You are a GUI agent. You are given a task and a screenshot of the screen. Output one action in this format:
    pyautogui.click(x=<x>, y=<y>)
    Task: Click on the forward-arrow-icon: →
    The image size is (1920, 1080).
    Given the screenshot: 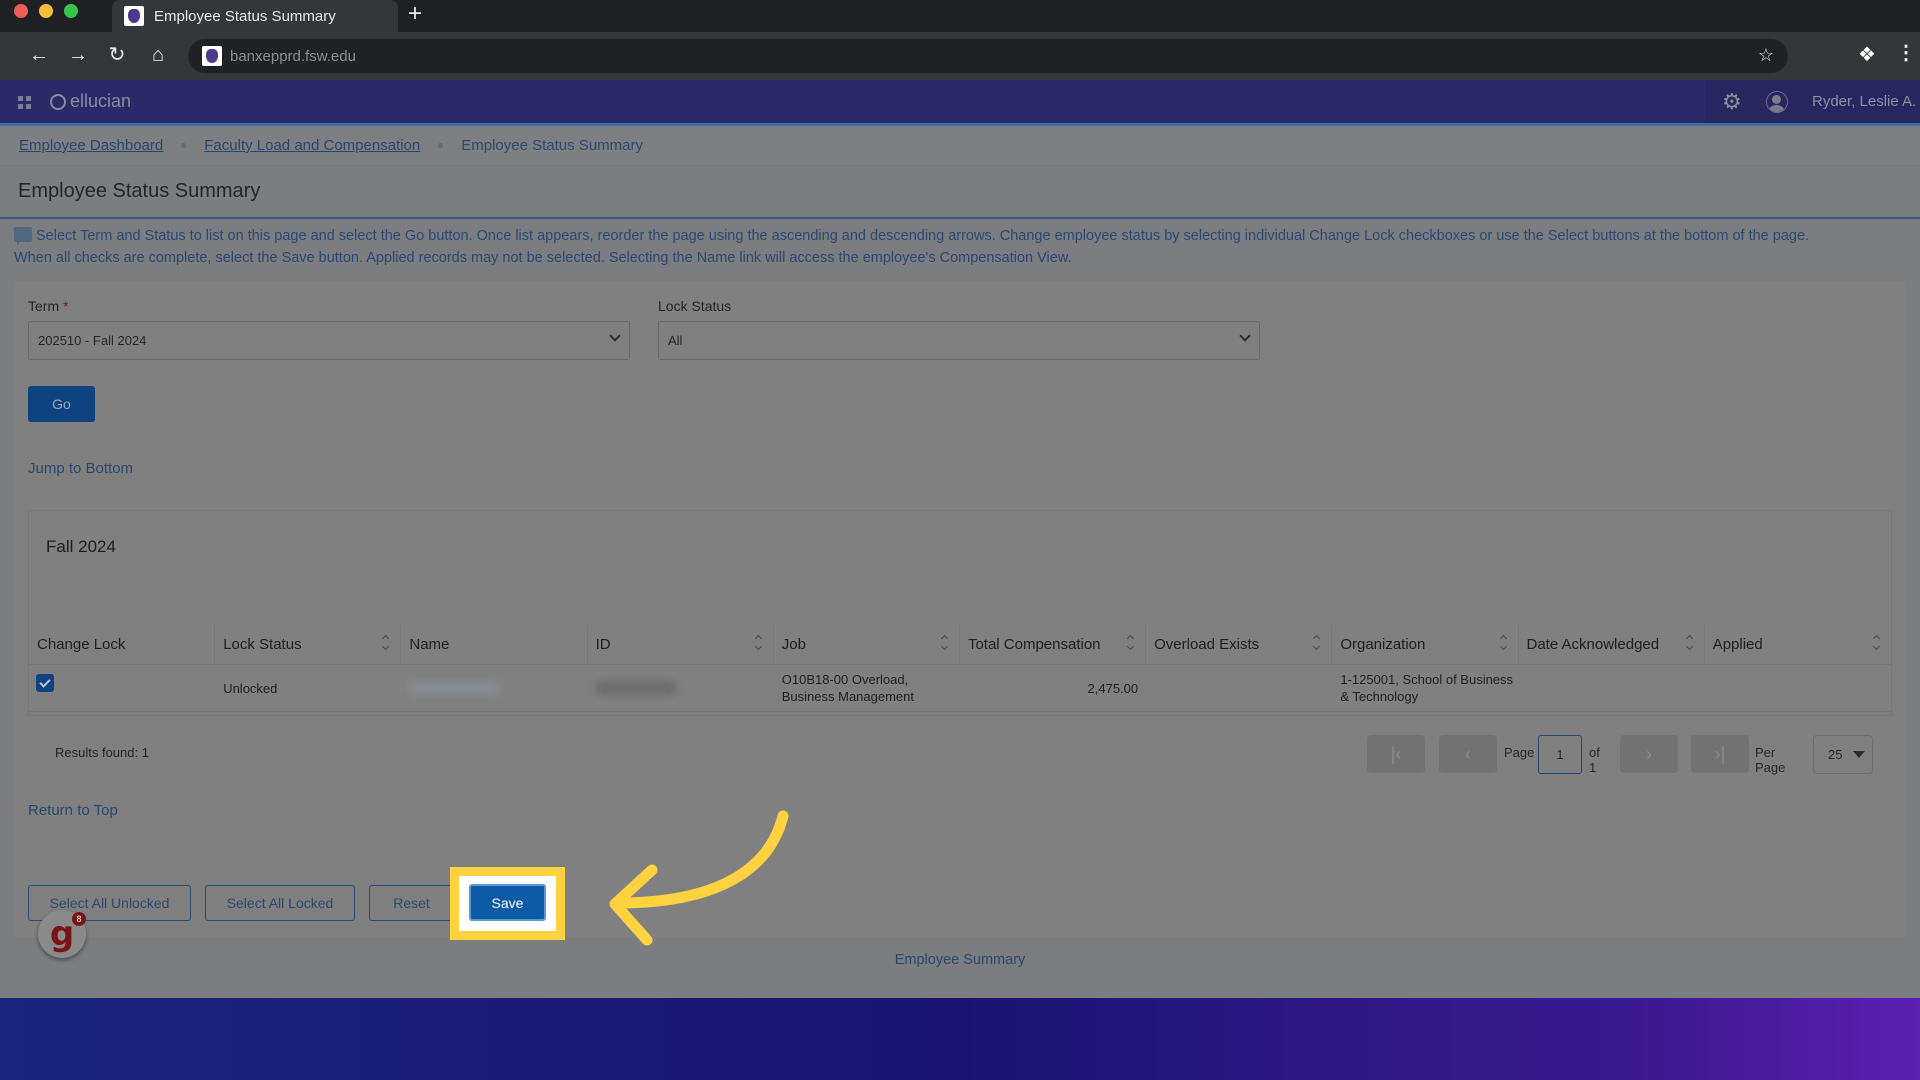 What is the action you would take?
    pyautogui.click(x=78, y=55)
    